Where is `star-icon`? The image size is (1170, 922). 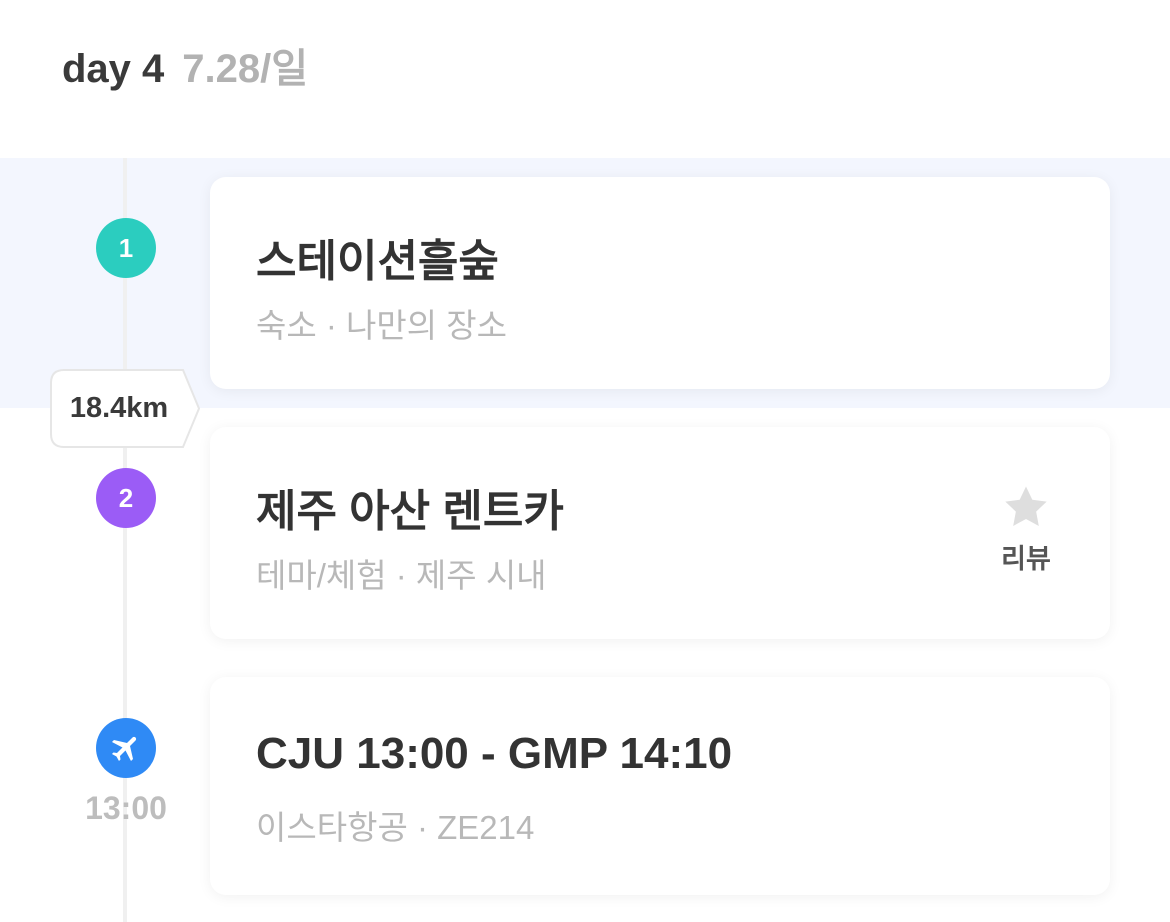 star-icon is located at coordinates (1026, 506).